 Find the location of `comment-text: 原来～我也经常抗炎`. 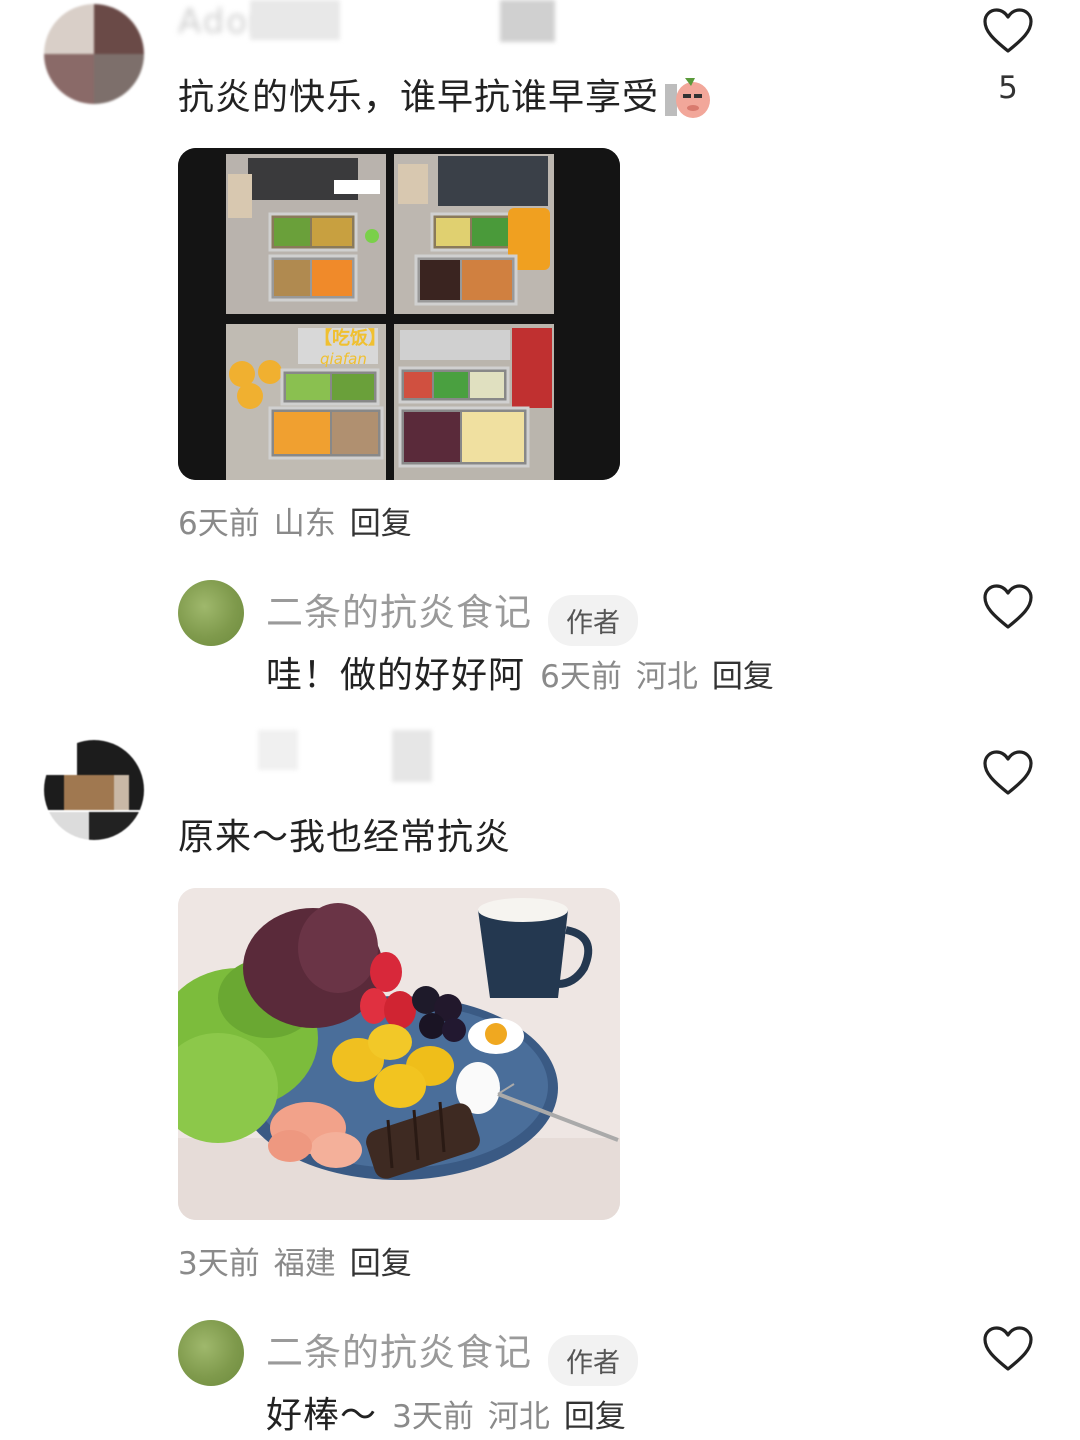

comment-text: 原来～我也经常抗炎 is located at coordinates (345, 837).